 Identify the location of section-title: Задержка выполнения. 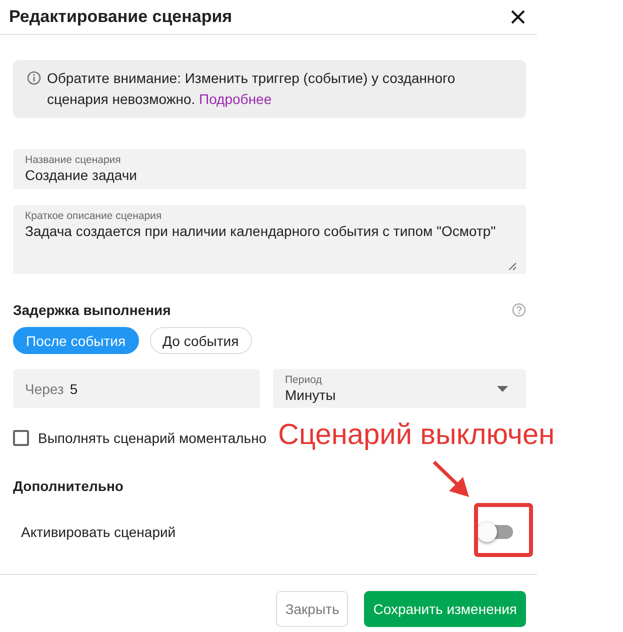
(92, 310).